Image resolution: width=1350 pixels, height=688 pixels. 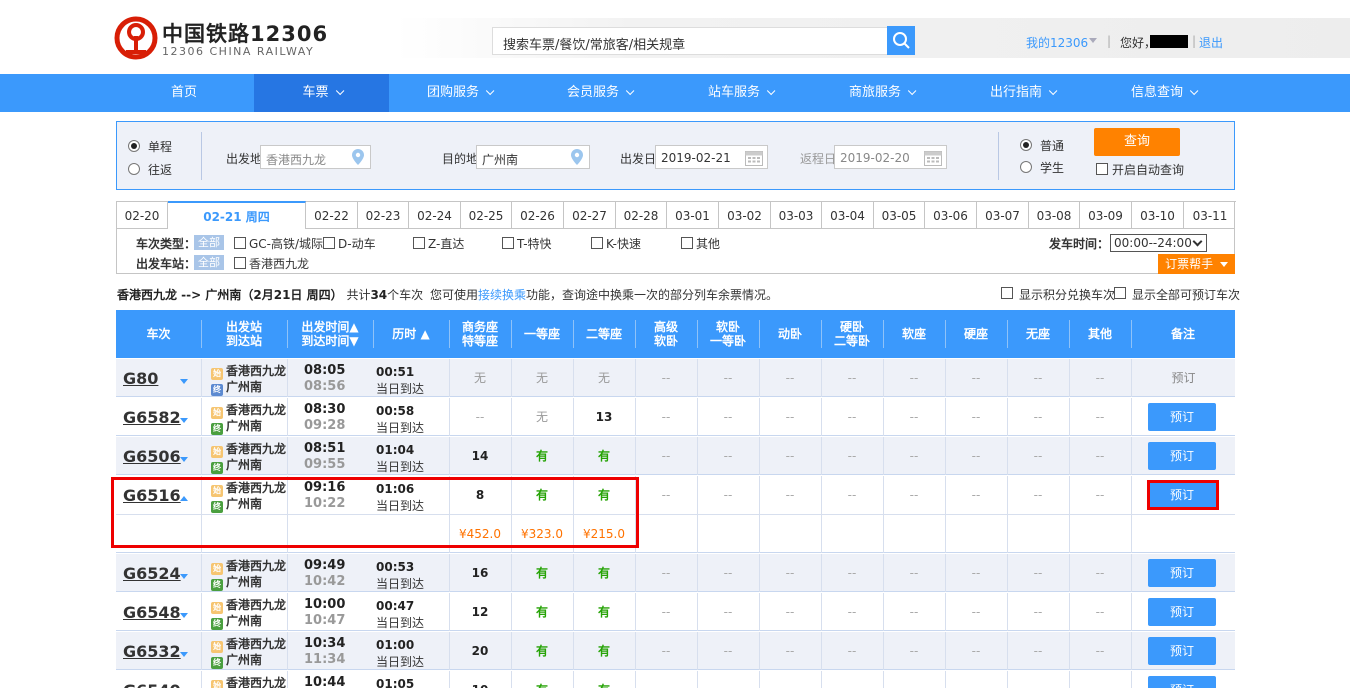 I want to click on date-tab: 03-11, so click(x=1210, y=215).